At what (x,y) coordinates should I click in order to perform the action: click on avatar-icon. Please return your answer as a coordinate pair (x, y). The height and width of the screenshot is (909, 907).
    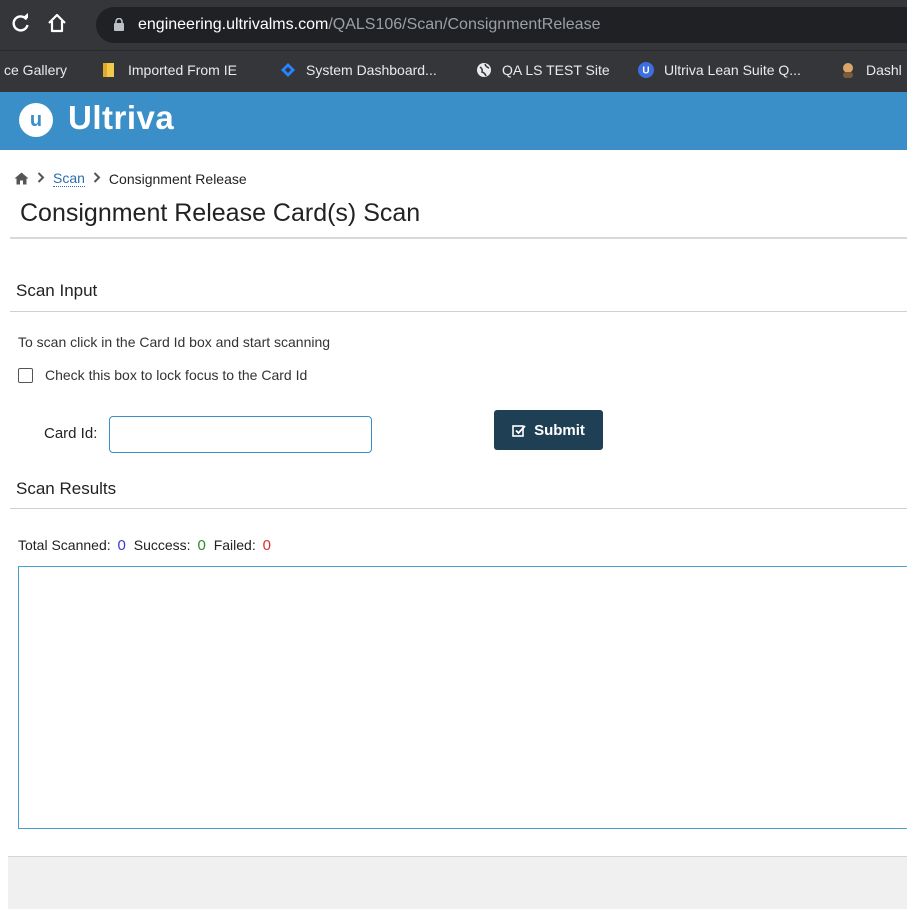
    Looking at the image, I should click on (848, 70).